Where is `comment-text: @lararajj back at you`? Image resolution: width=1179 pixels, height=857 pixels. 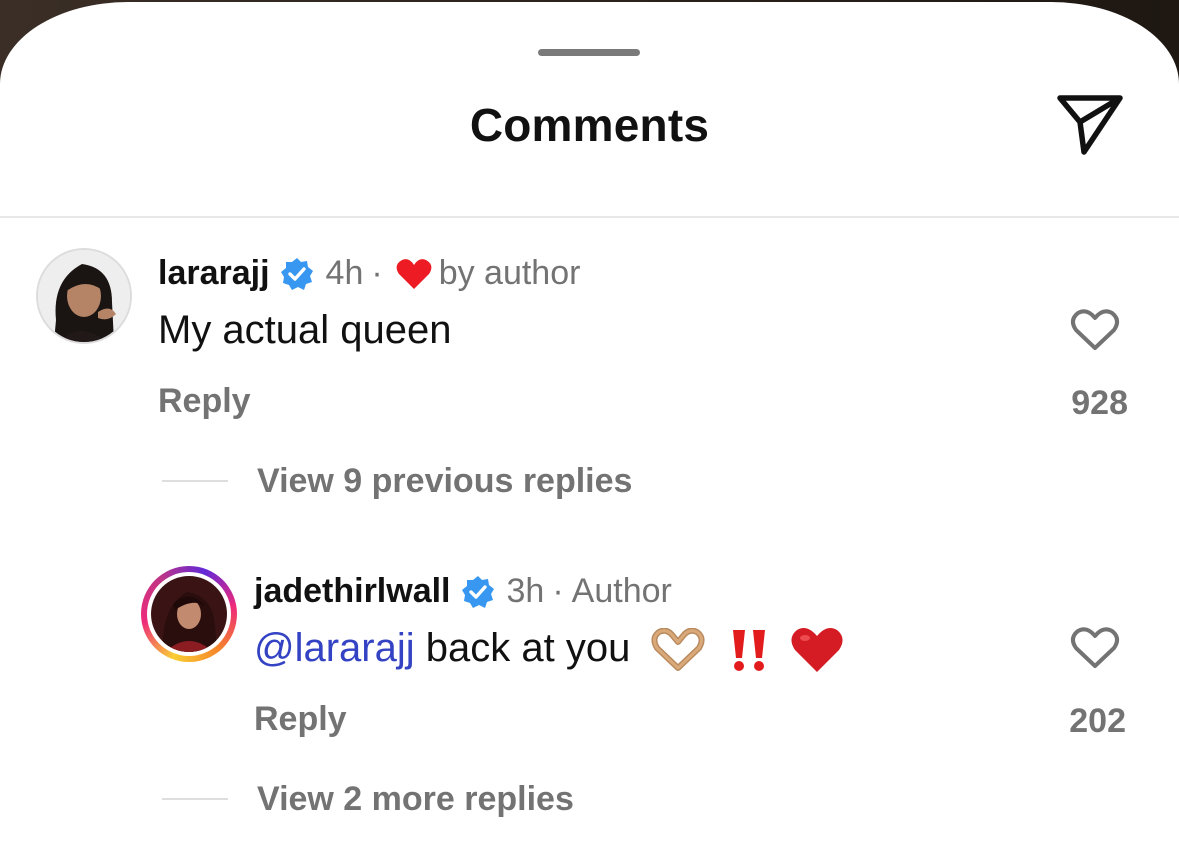
comment-text: @lararajj back at you is located at coordinates (549, 650).